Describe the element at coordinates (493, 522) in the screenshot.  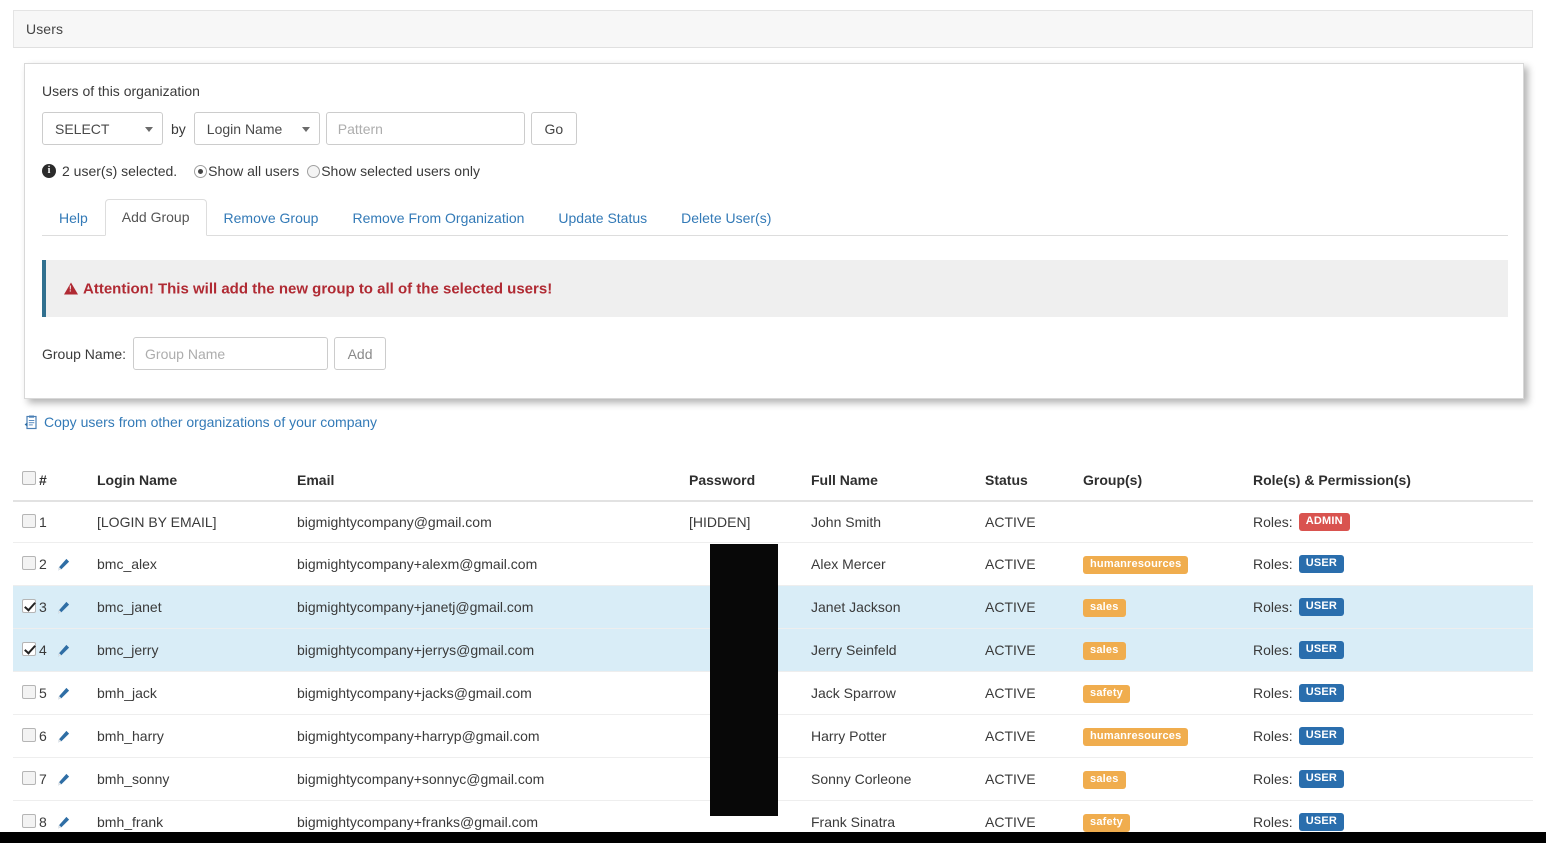
I see `row-email: bigmightycompany@gmail.com` at that location.